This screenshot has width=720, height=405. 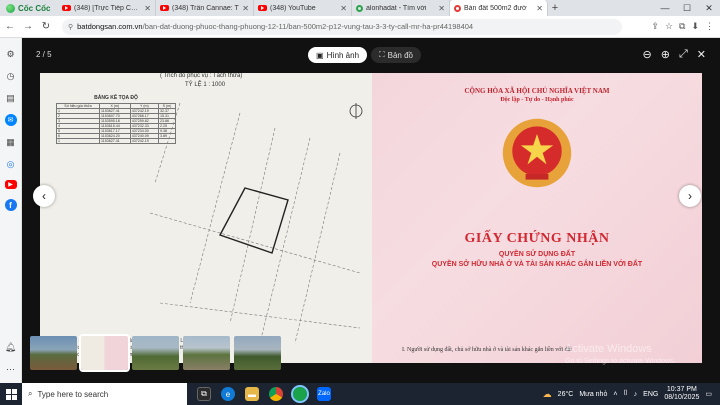 What do you see at coordinates (228, 394) in the screenshot?
I see `edge-icon: e` at bounding box center [228, 394].